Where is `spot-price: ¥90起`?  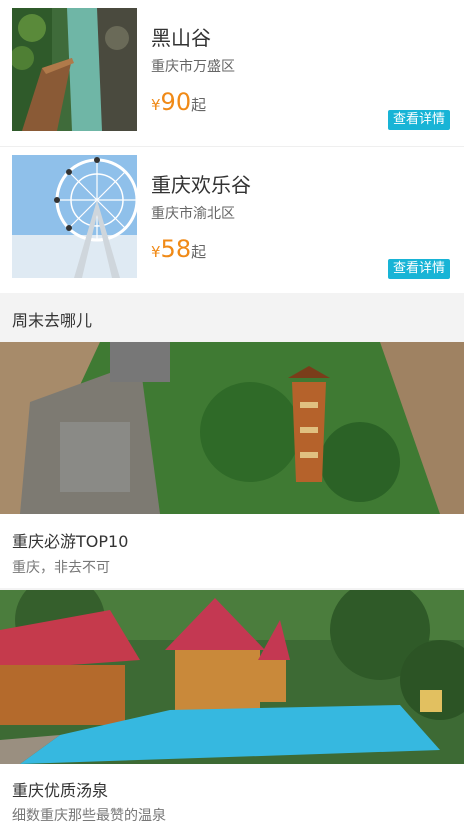
spot-price: ¥90起 is located at coordinates (178, 102).